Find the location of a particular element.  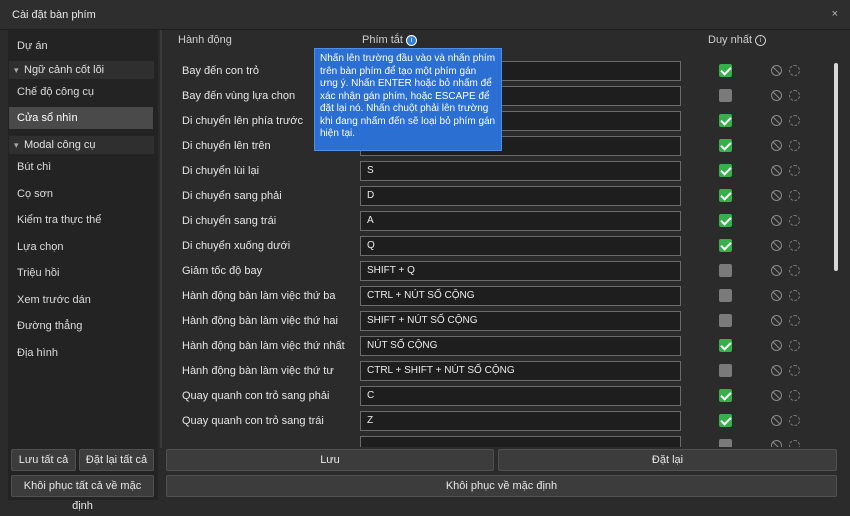

sidebar-item: Lựa chọn is located at coordinates (81, 247).